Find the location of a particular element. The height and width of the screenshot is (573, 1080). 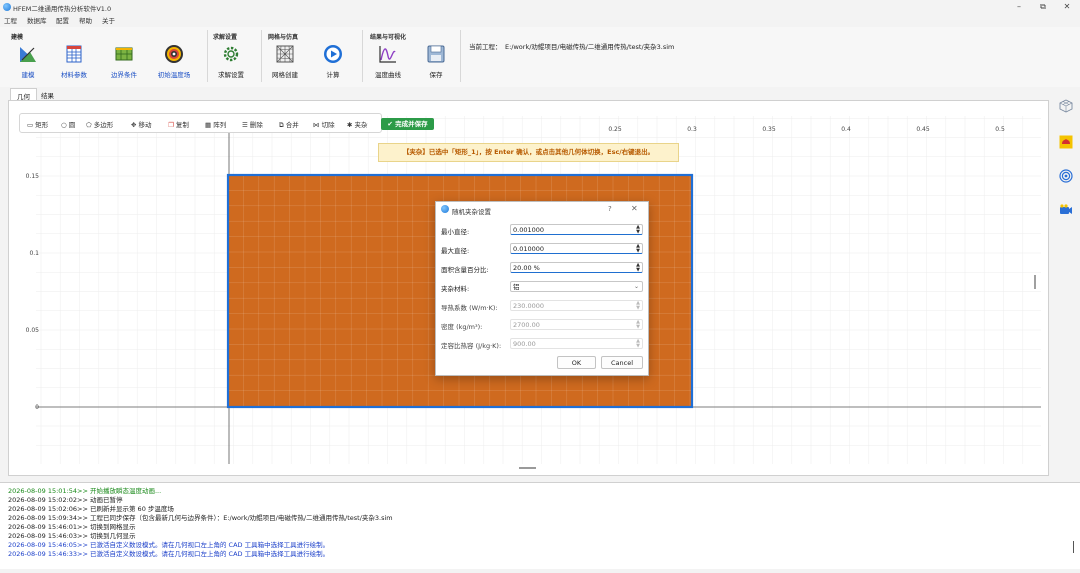

tool-move: ✥ 移动 is located at coordinates (141, 124).